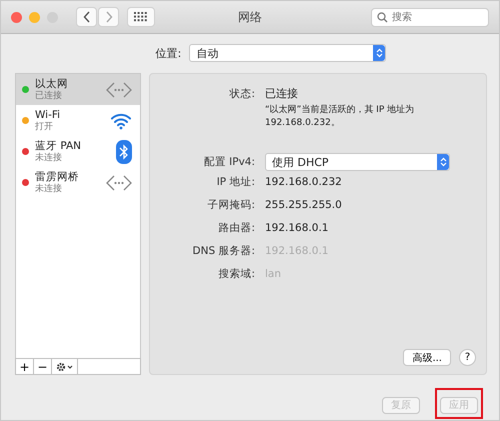 The height and width of the screenshot is (421, 500). What do you see at coordinates (430, 17) in the screenshot?
I see `search-field: 搜索` at bounding box center [430, 17].